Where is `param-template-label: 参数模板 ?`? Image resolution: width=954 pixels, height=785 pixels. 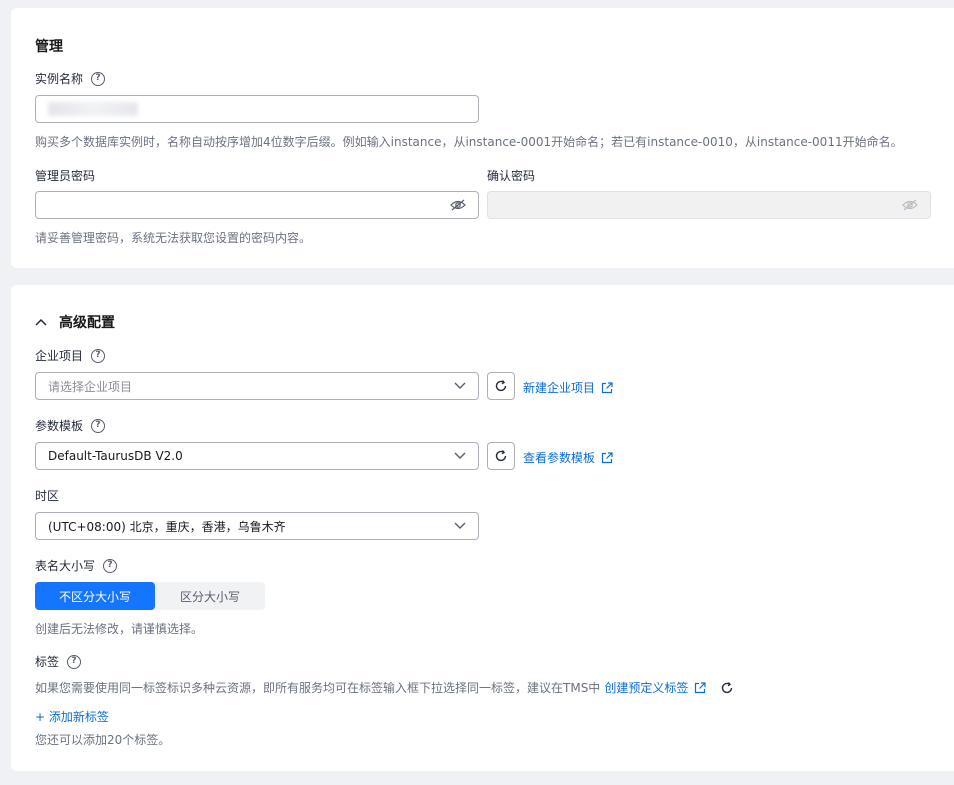
param-template-label: 参数模板 ? is located at coordinates (70, 425).